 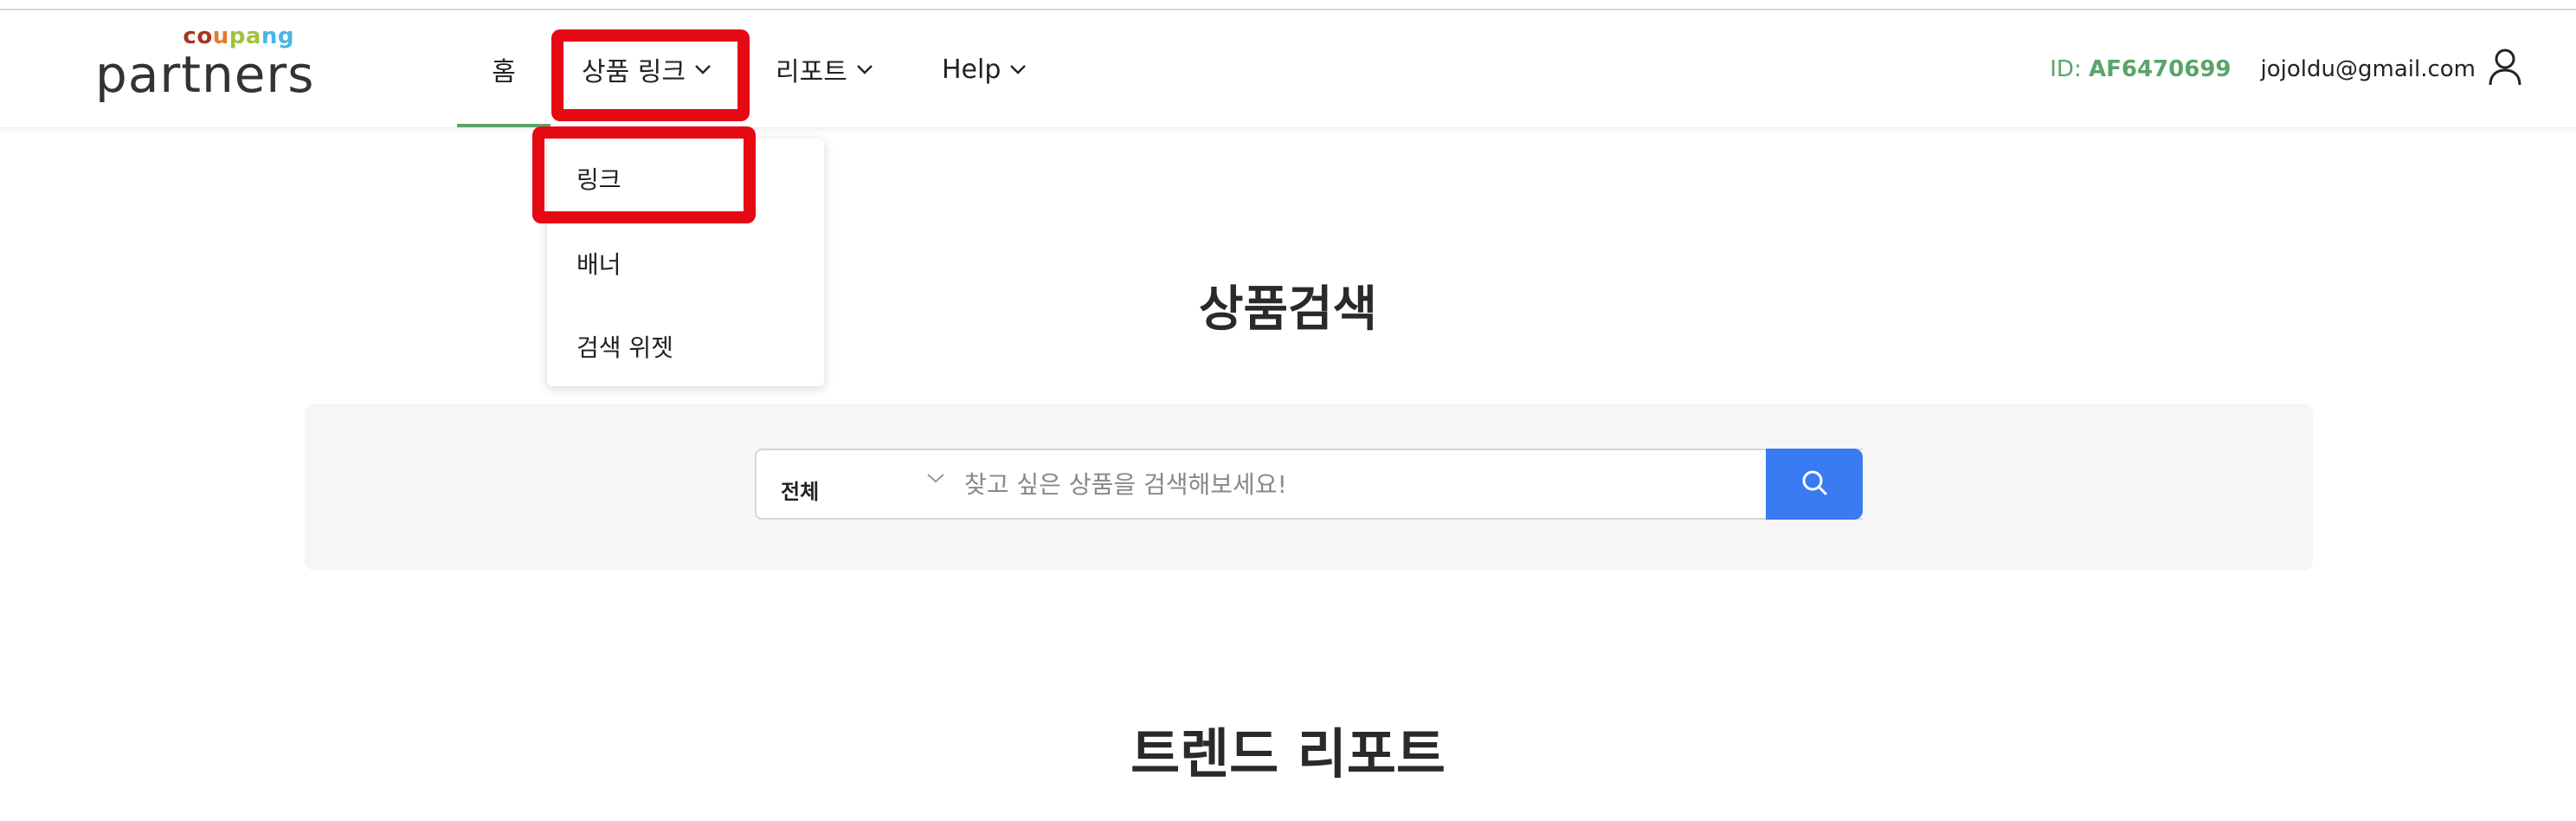 I want to click on nav-help: Help, so click(x=984, y=69).